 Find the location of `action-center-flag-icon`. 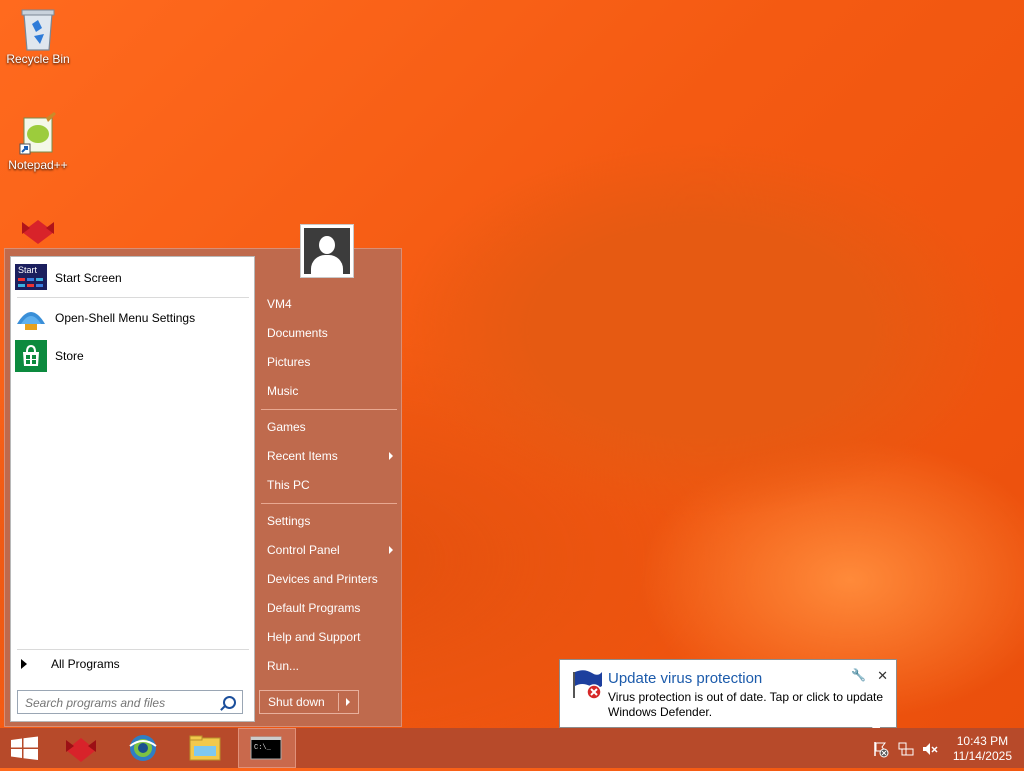

action-center-flag-icon is located at coordinates (881, 750).